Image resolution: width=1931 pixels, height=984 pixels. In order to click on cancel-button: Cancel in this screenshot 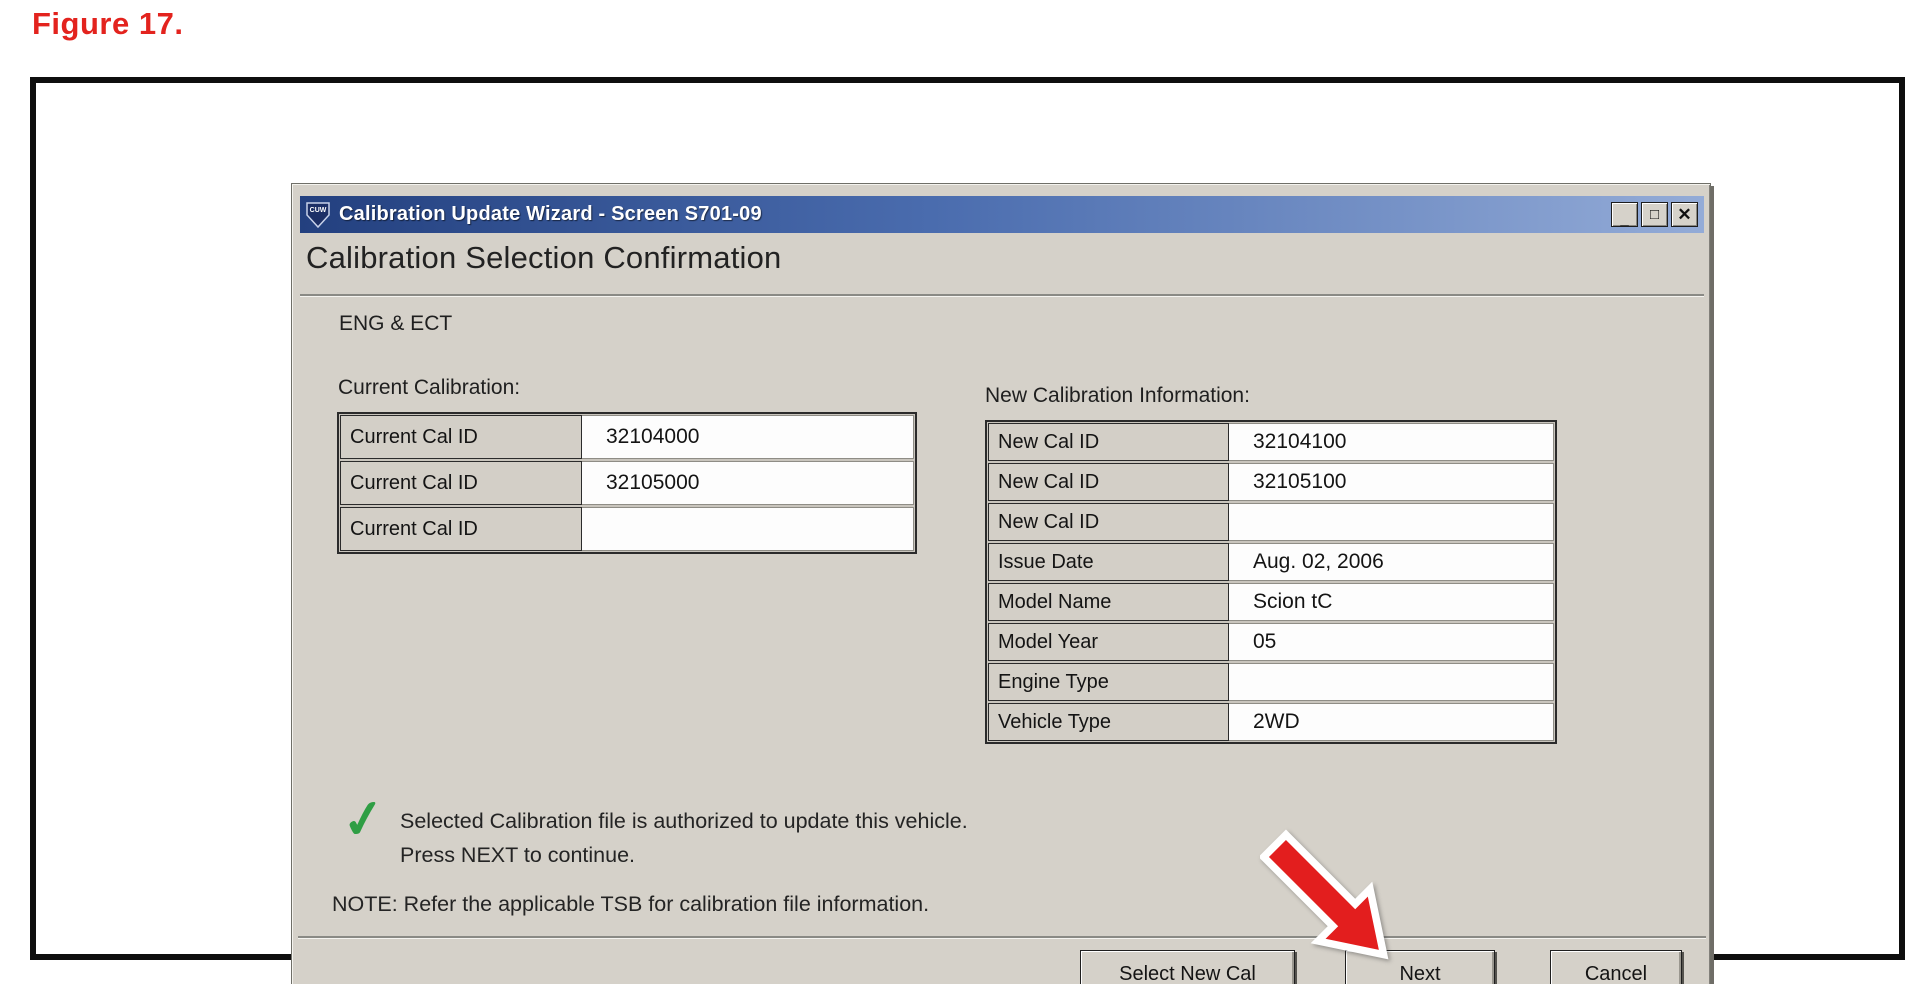, I will do `click(1616, 967)`.